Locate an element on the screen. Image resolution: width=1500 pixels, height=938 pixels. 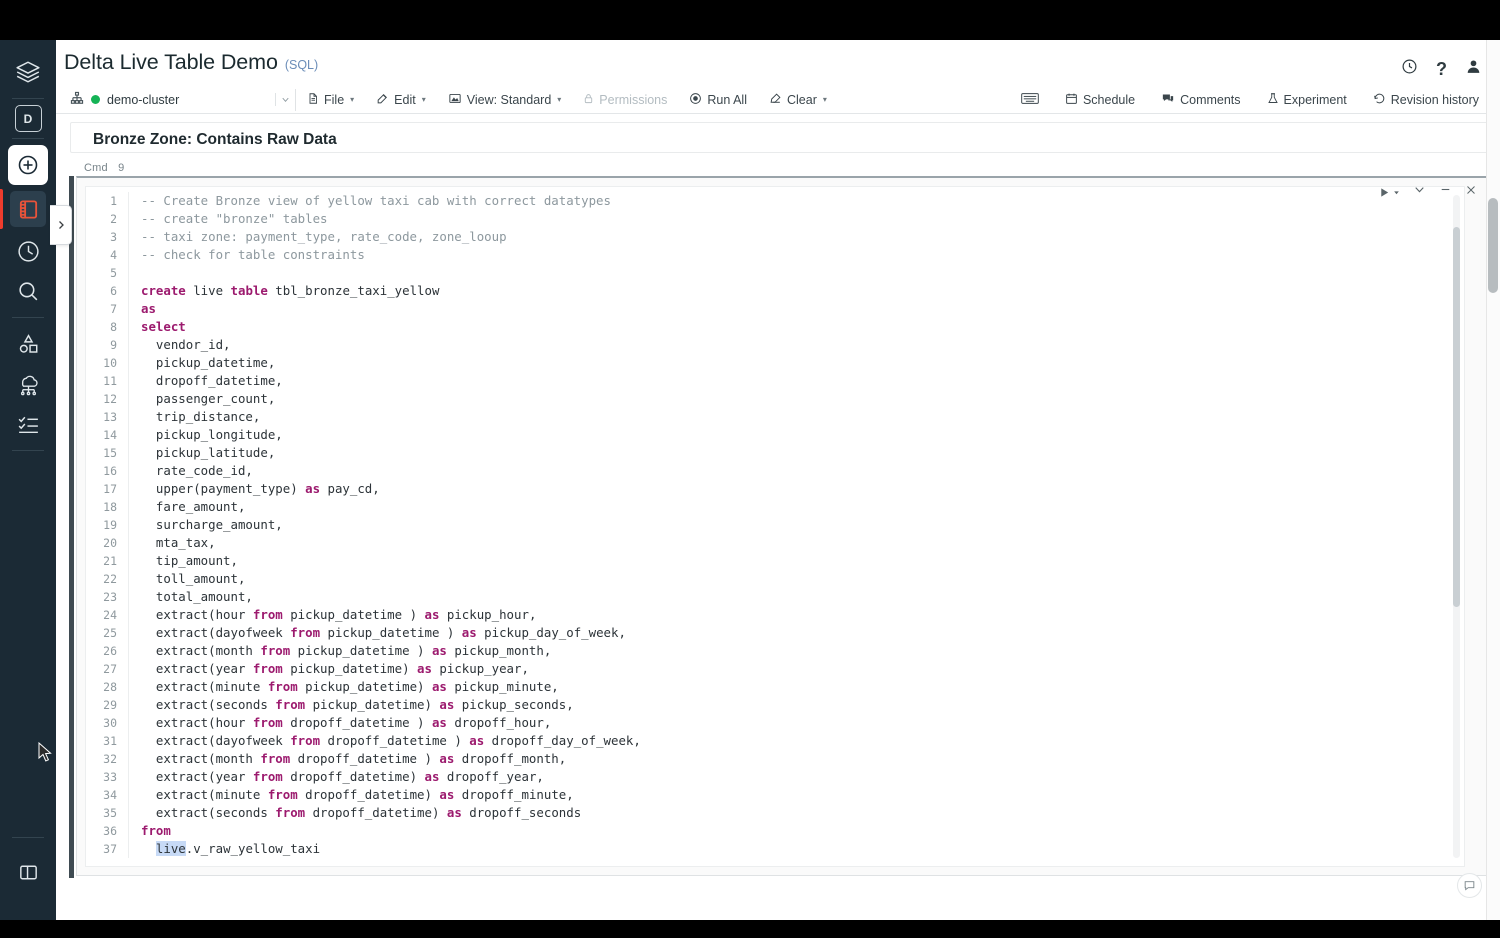
code-text: trip_distance, is located at coordinates (194, 417).